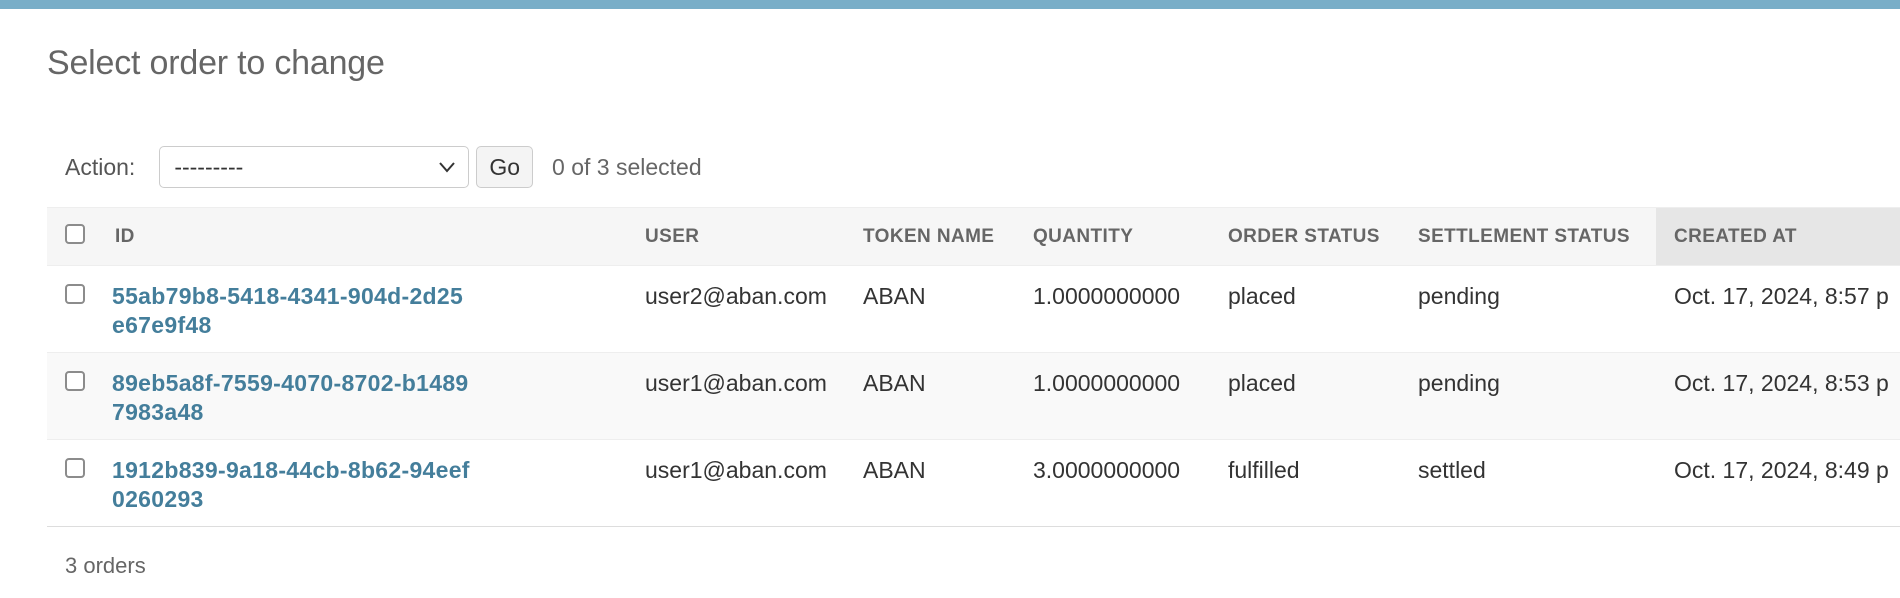  What do you see at coordinates (505, 167) in the screenshot?
I see `go-button: Go` at bounding box center [505, 167].